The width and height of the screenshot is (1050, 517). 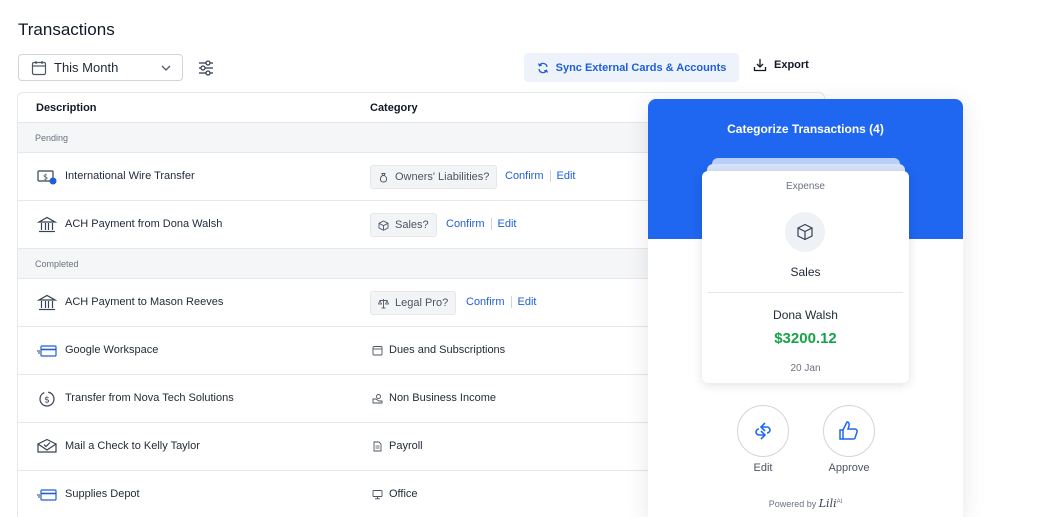 I want to click on category-value: Dues and Subscriptions, so click(x=438, y=350).